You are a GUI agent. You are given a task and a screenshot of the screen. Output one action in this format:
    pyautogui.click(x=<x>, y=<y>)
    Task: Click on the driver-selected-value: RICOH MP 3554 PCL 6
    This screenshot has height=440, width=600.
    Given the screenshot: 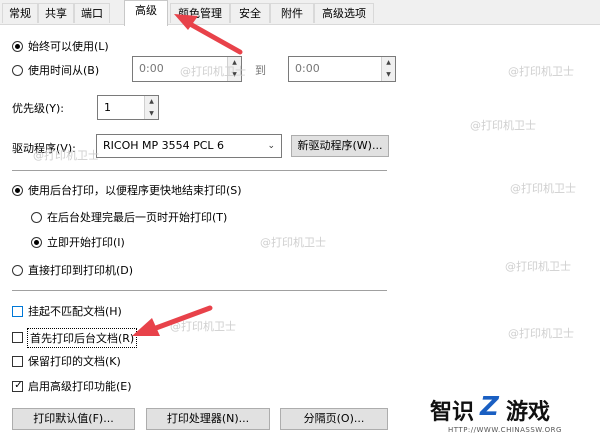 What is the action you would take?
    pyautogui.click(x=164, y=145)
    